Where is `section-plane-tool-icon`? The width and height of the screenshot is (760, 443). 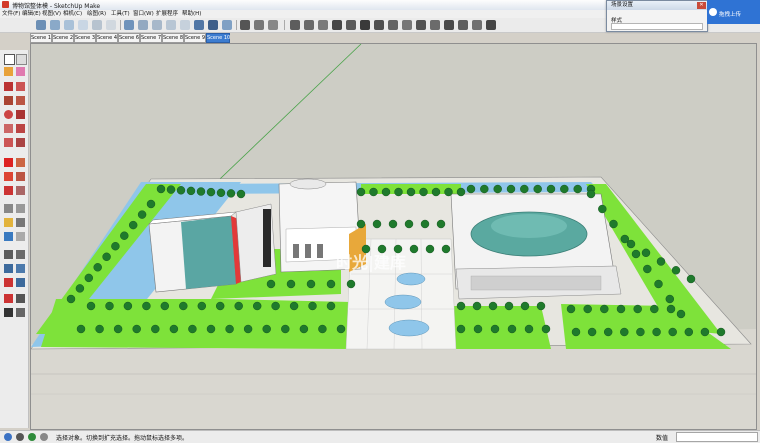
section-plane-tool-icon is located at coordinates (20, 312).